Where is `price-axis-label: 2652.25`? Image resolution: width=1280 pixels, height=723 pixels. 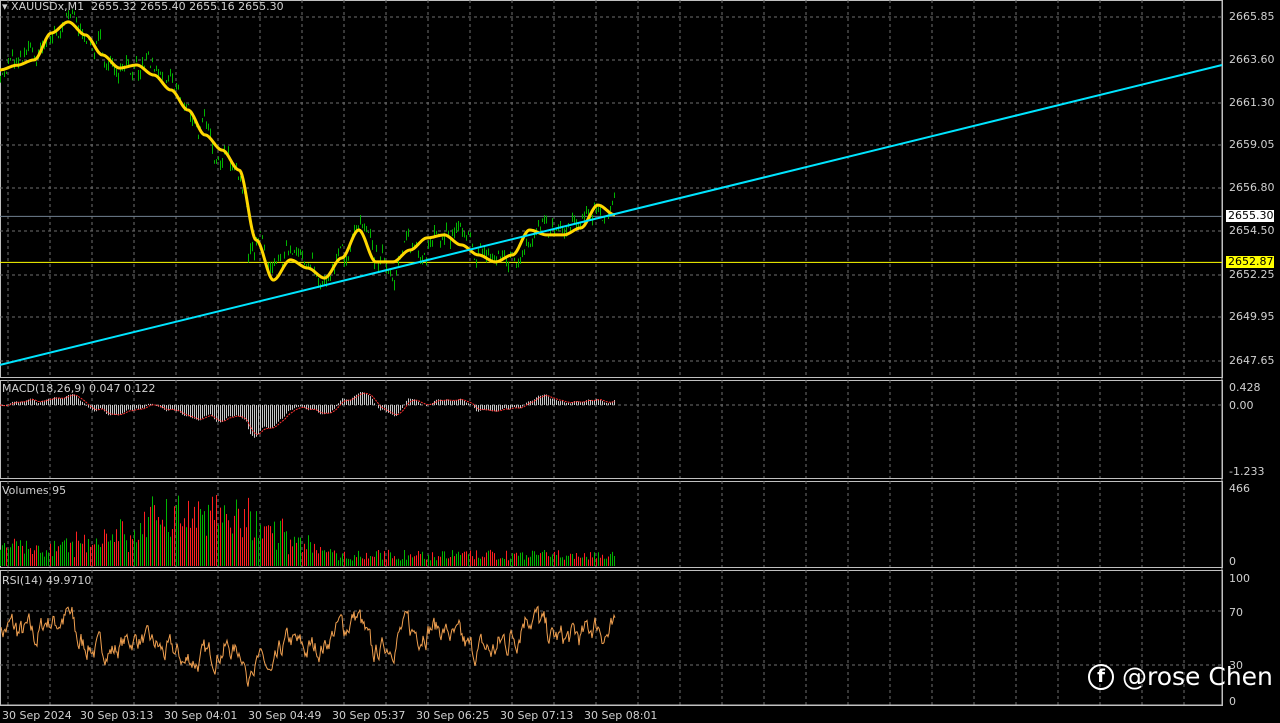 price-axis-label: 2652.25 is located at coordinates (1252, 274).